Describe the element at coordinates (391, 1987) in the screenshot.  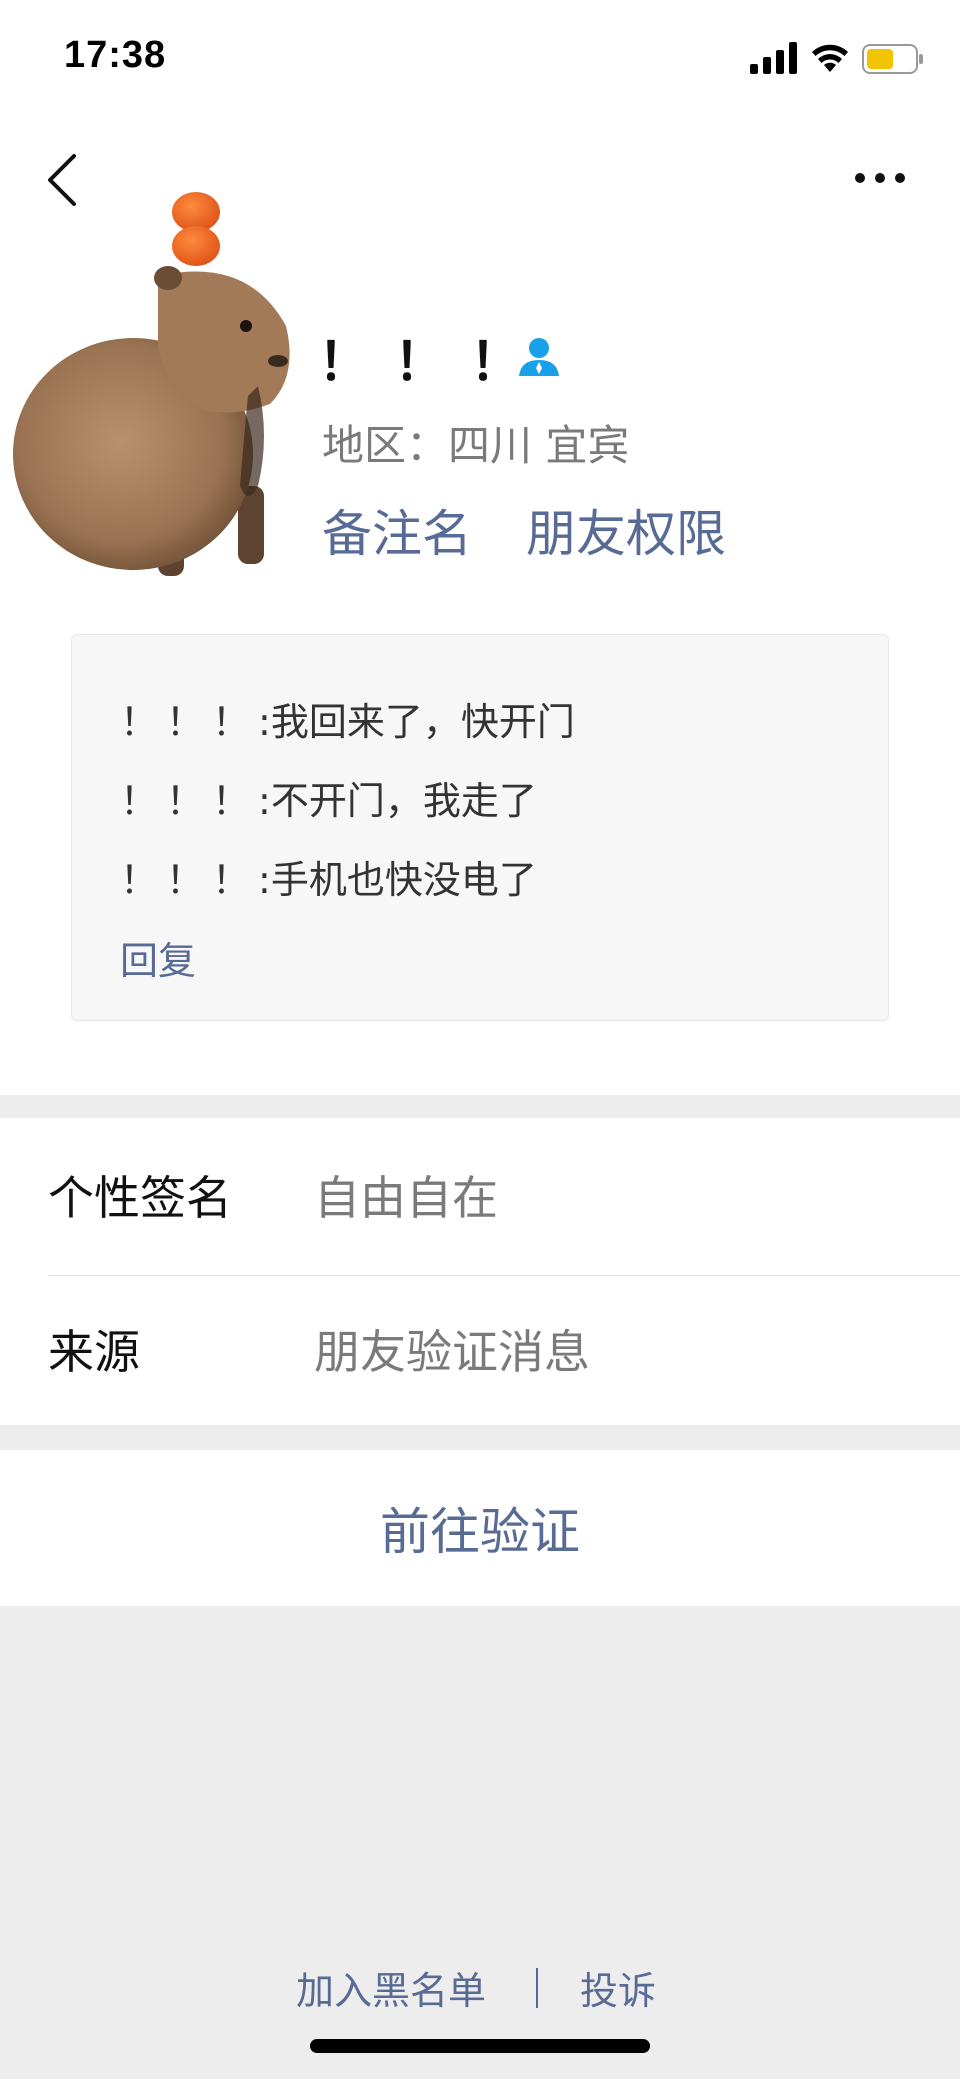
I see `add-to-blacklist-link: 加入黑名单` at that location.